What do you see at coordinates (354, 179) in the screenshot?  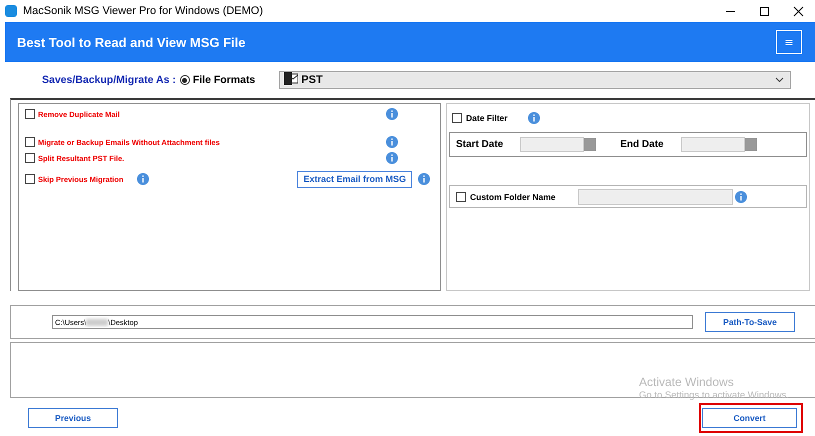 I see `extract-email-button: Extract Email from MSG` at bounding box center [354, 179].